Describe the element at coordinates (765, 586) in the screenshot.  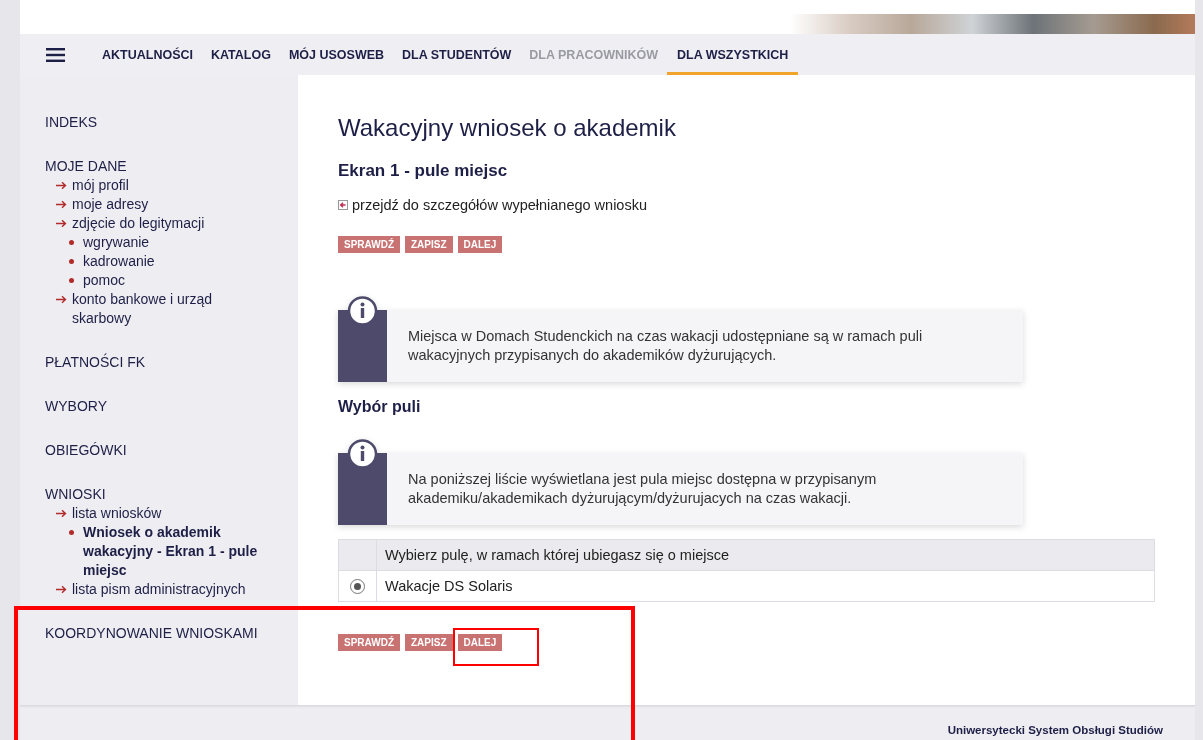
I see `table-cell: Wakacje DS Solaris` at that location.